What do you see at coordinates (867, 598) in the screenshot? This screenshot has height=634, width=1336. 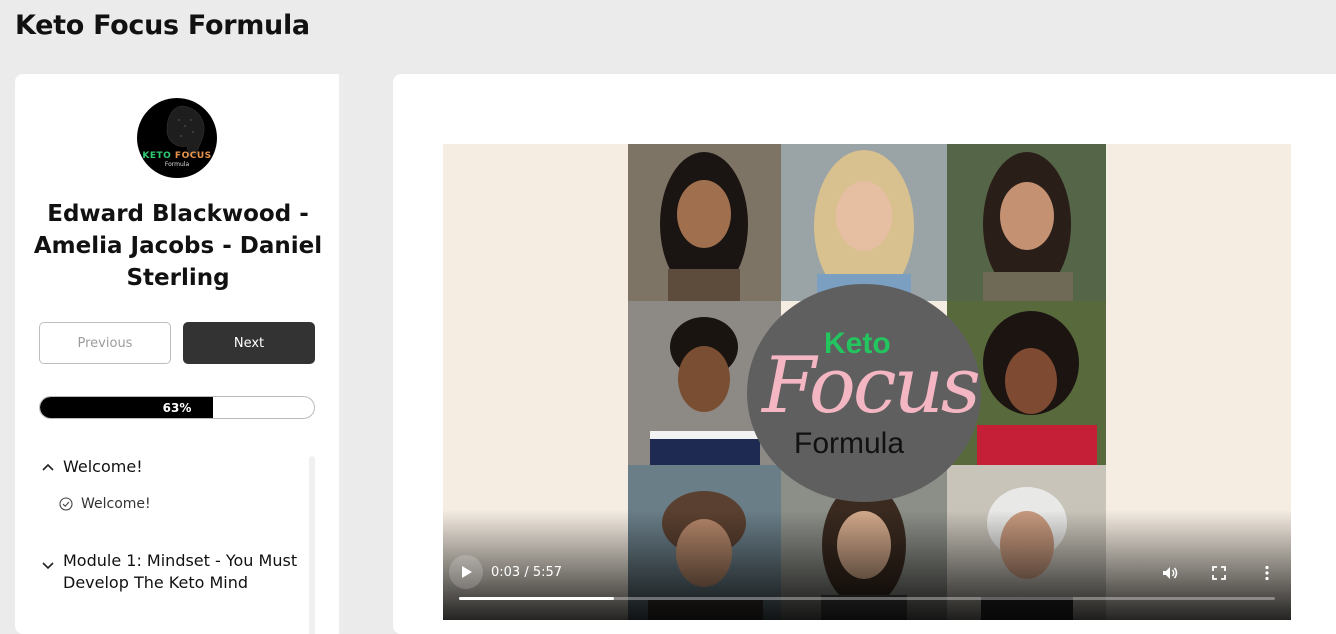 I see `seek-bar` at bounding box center [867, 598].